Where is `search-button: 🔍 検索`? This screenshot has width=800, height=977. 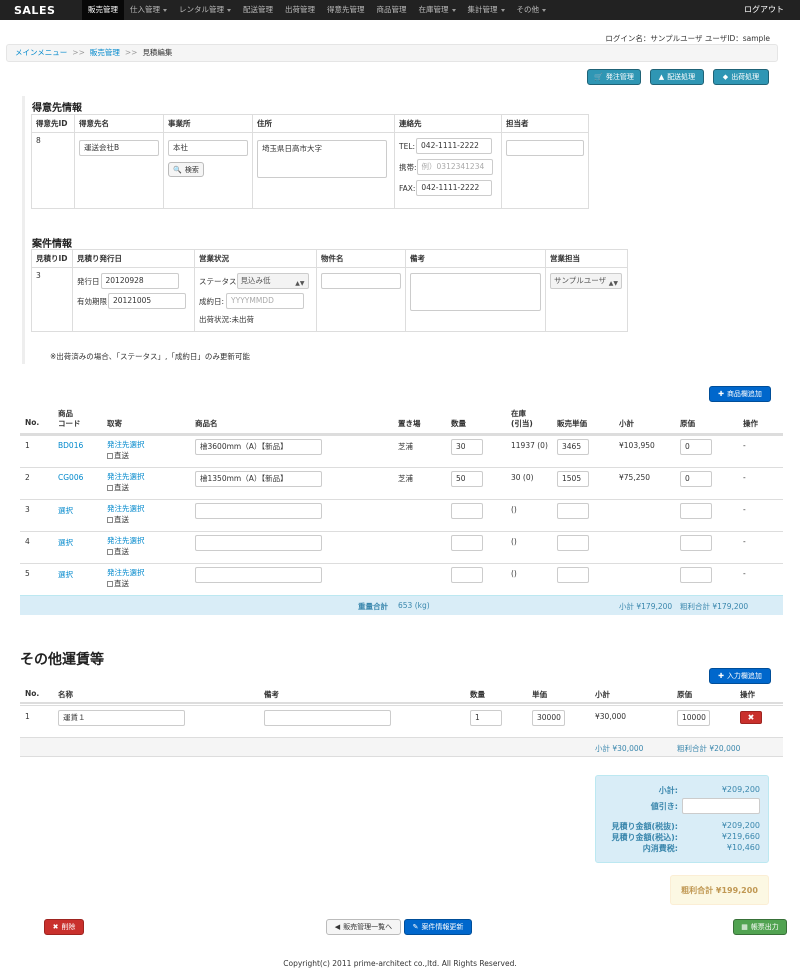
search-button: 🔍 検索 is located at coordinates (186, 169).